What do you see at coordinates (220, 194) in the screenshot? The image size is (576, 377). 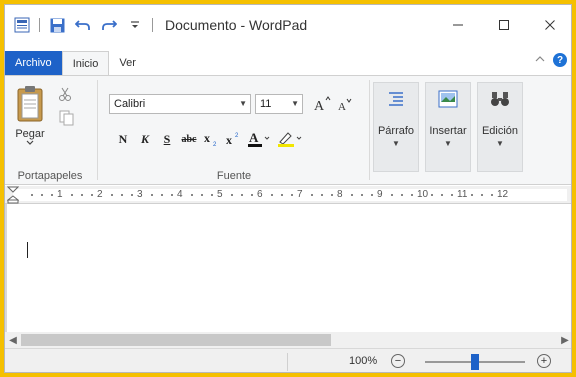 I see `ruler-number: 5` at bounding box center [220, 194].